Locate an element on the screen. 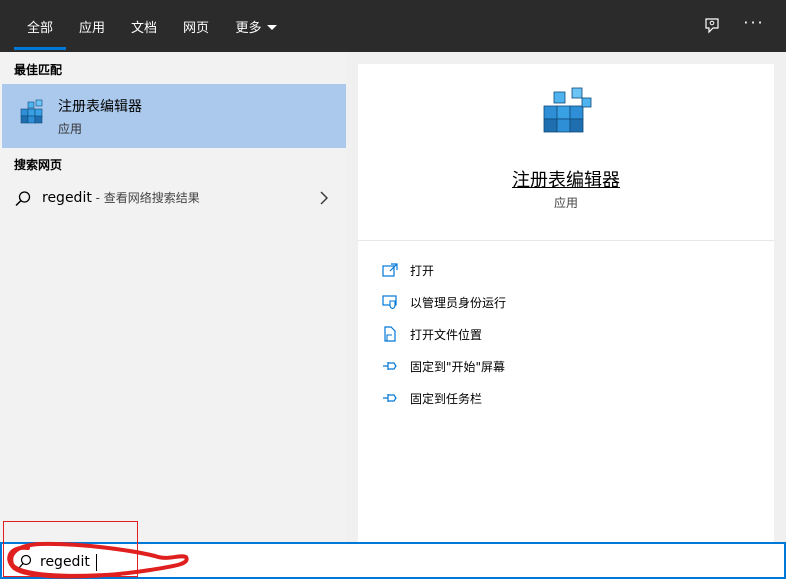 The image size is (786, 579). pin-to-taskbar-action: 固定到任务栏 is located at coordinates (566, 398).